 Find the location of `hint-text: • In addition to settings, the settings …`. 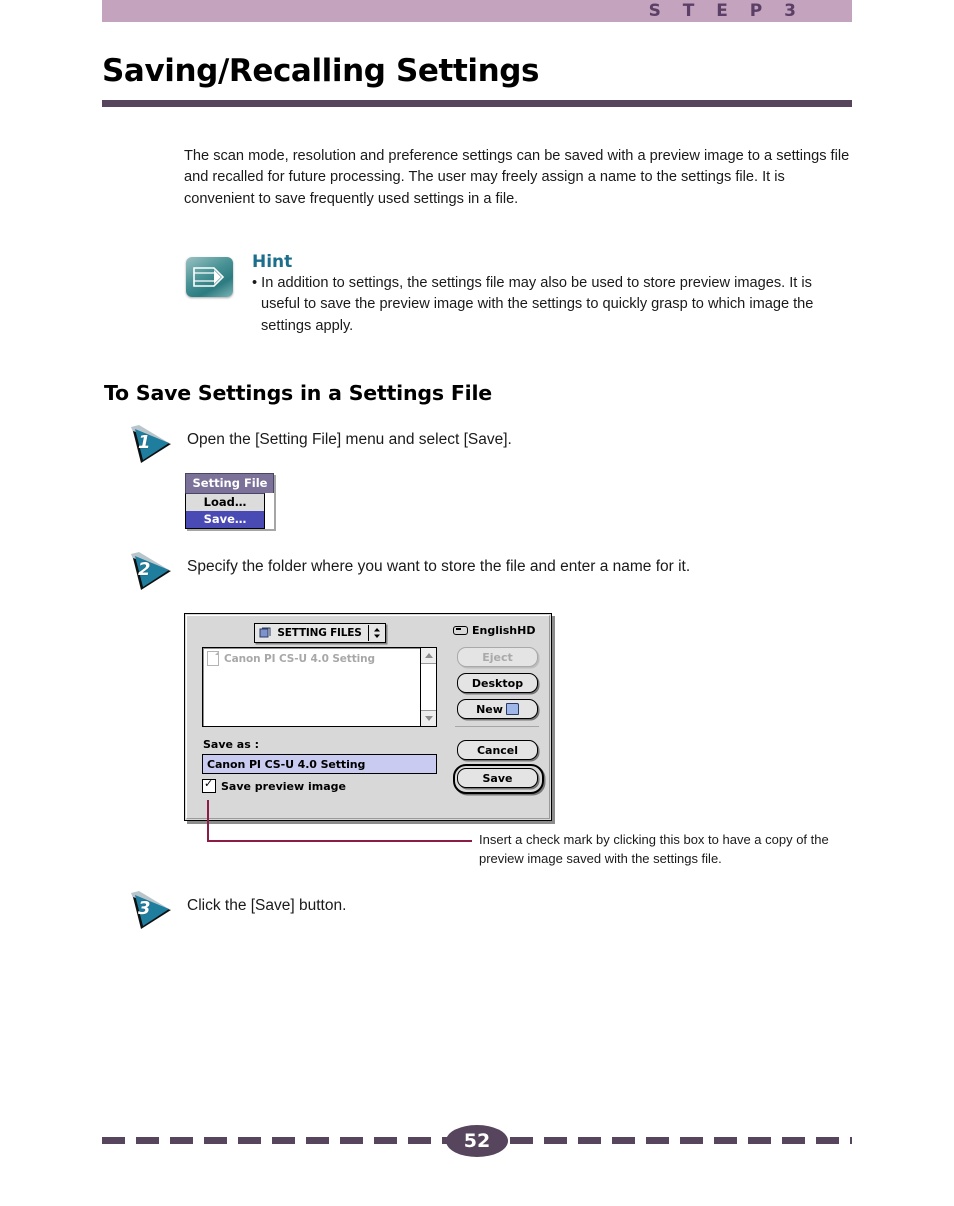

hint-text: • In addition to settings, the settings … is located at coordinates (533, 304).